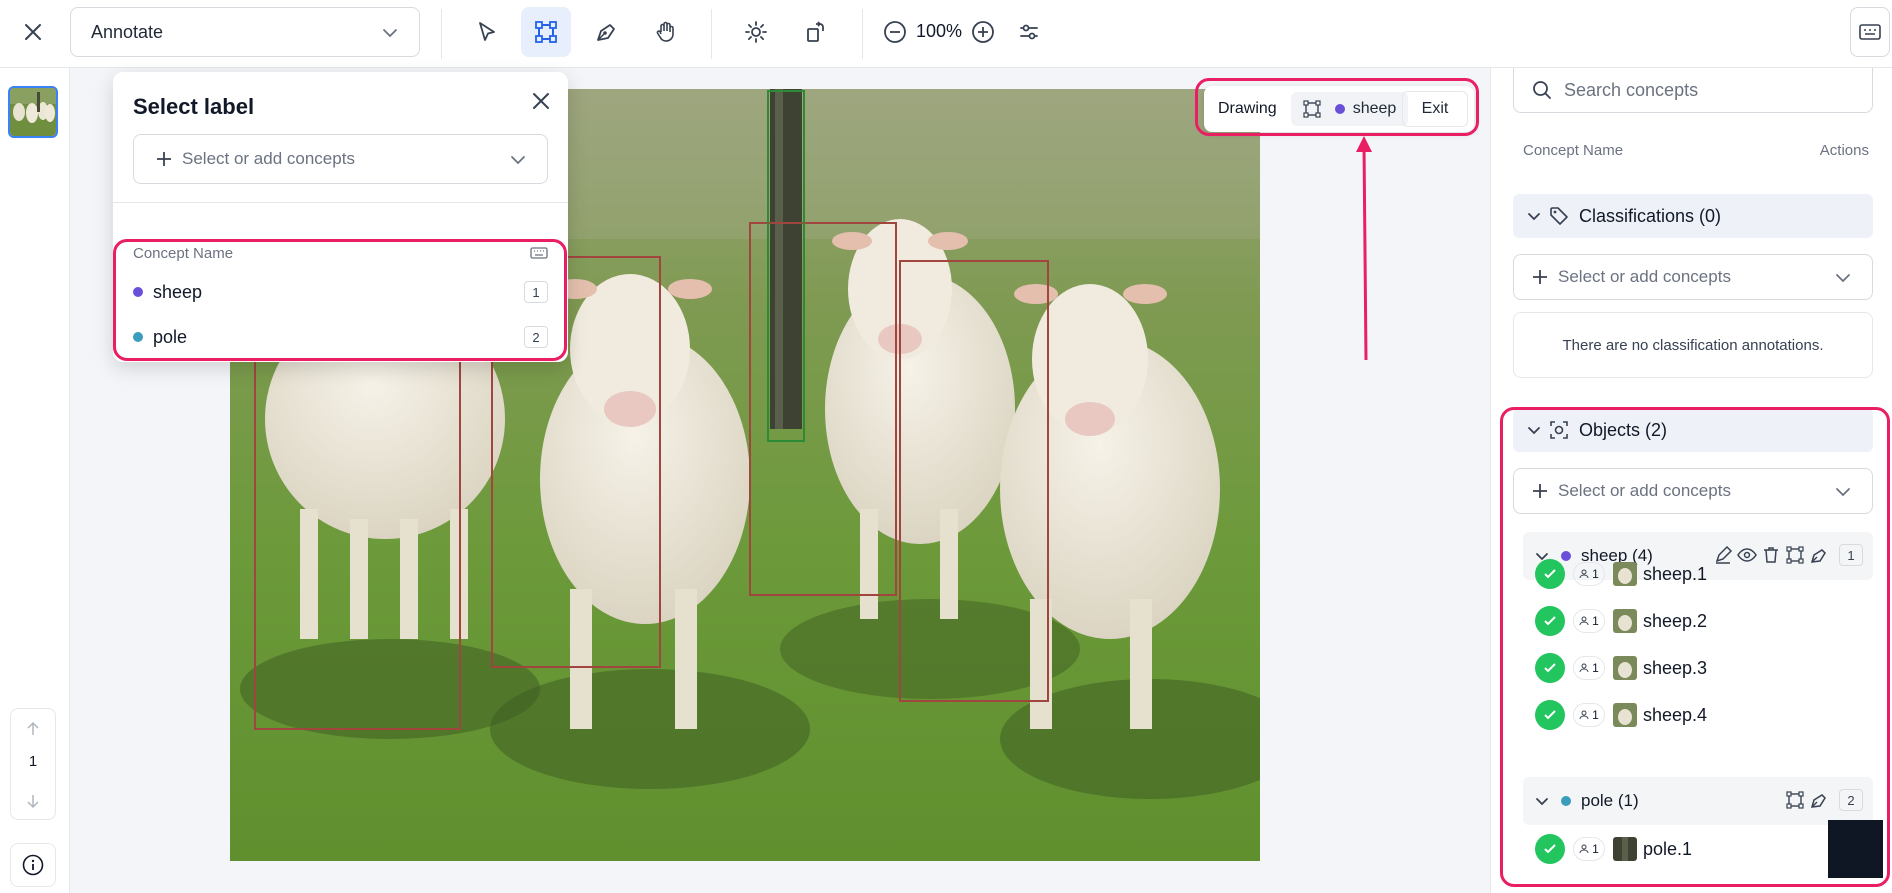  What do you see at coordinates (895, 32) in the screenshot?
I see `zoom-out-button` at bounding box center [895, 32].